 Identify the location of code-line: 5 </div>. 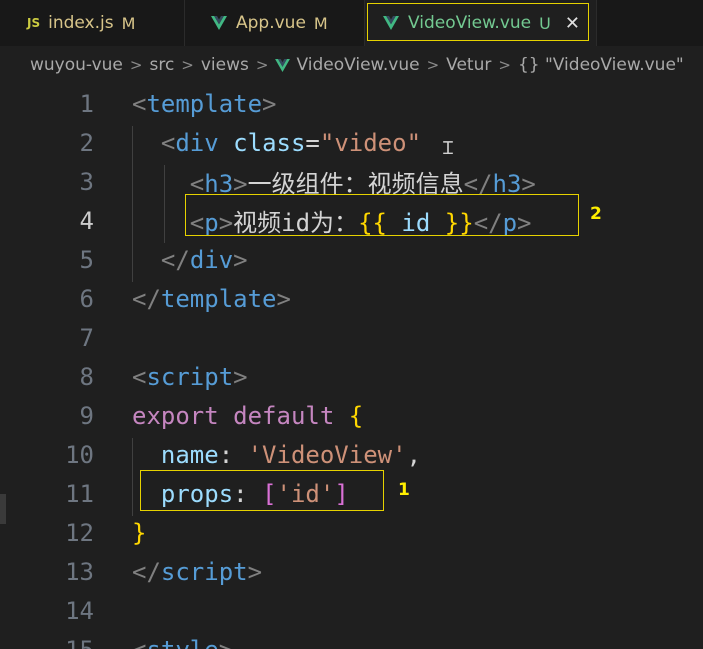
(351, 259).